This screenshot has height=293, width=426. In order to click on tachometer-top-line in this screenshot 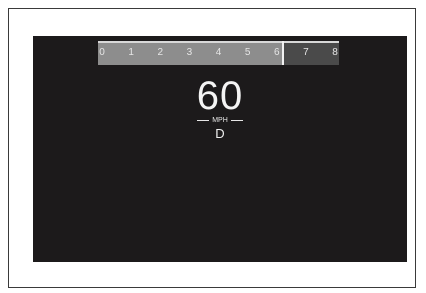, I will do `click(218, 42)`.